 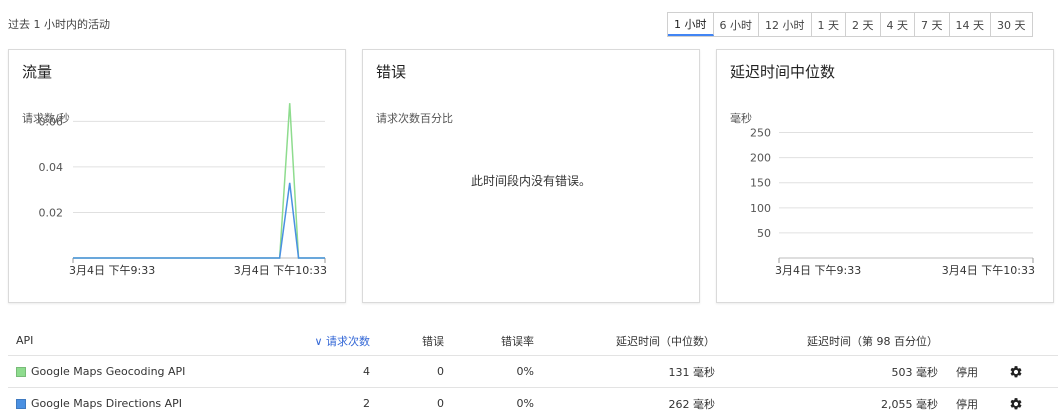 What do you see at coordinates (51, 167) in the screenshot?
I see `y-tick-label: 0.04` at bounding box center [51, 167].